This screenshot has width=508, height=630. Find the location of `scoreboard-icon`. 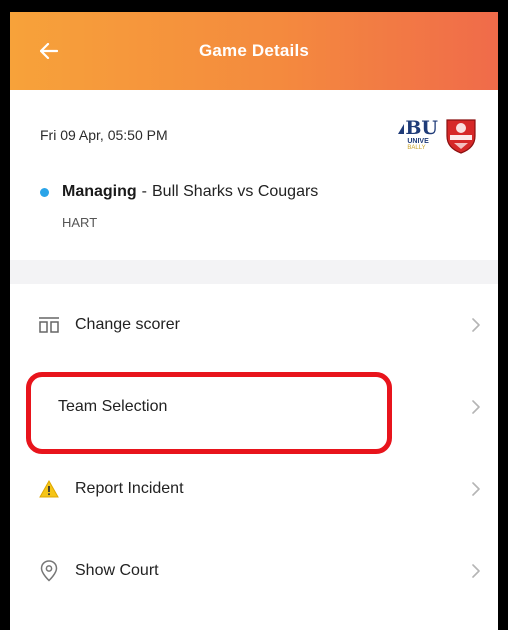

scoreboard-icon is located at coordinates (49, 325).